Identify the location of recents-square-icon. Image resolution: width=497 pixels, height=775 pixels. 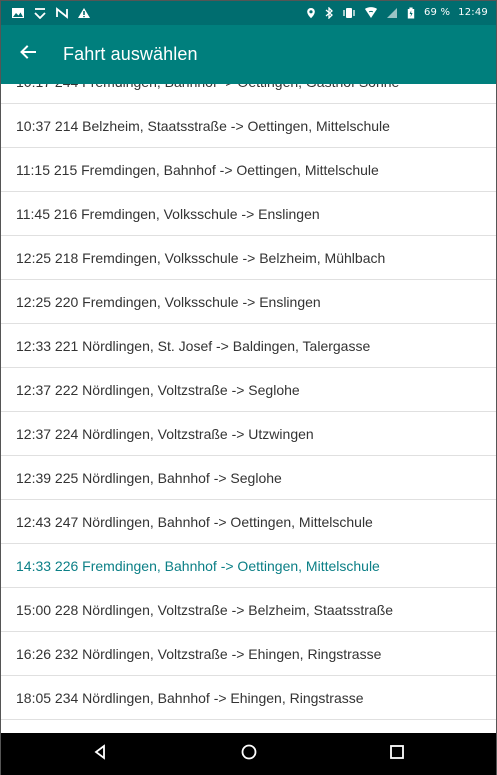
(397, 754).